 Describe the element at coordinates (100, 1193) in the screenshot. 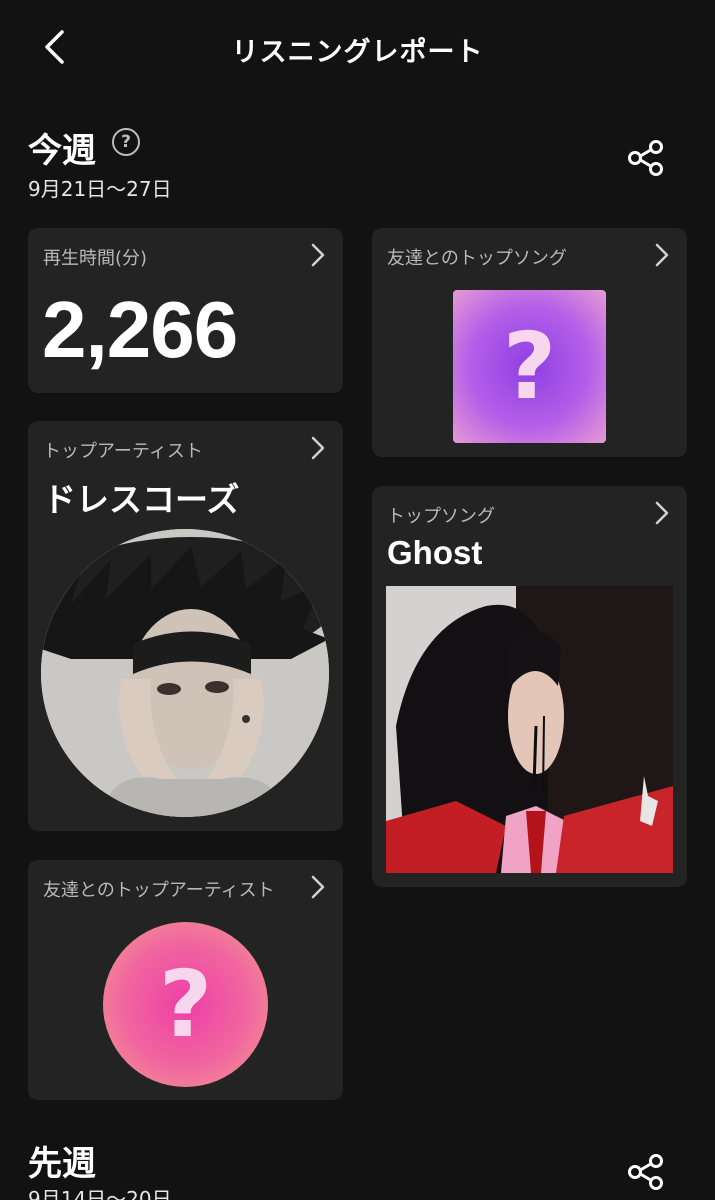

I see `last-week-date-range: 9月14日〜20日` at that location.